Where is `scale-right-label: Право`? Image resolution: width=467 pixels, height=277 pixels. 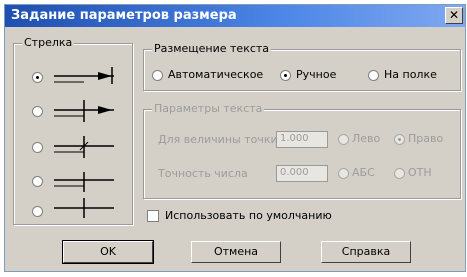
scale-right-label: Право is located at coordinates (425, 138).